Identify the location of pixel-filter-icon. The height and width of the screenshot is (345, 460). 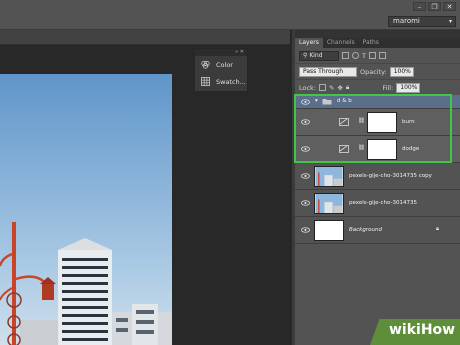
(345, 55).